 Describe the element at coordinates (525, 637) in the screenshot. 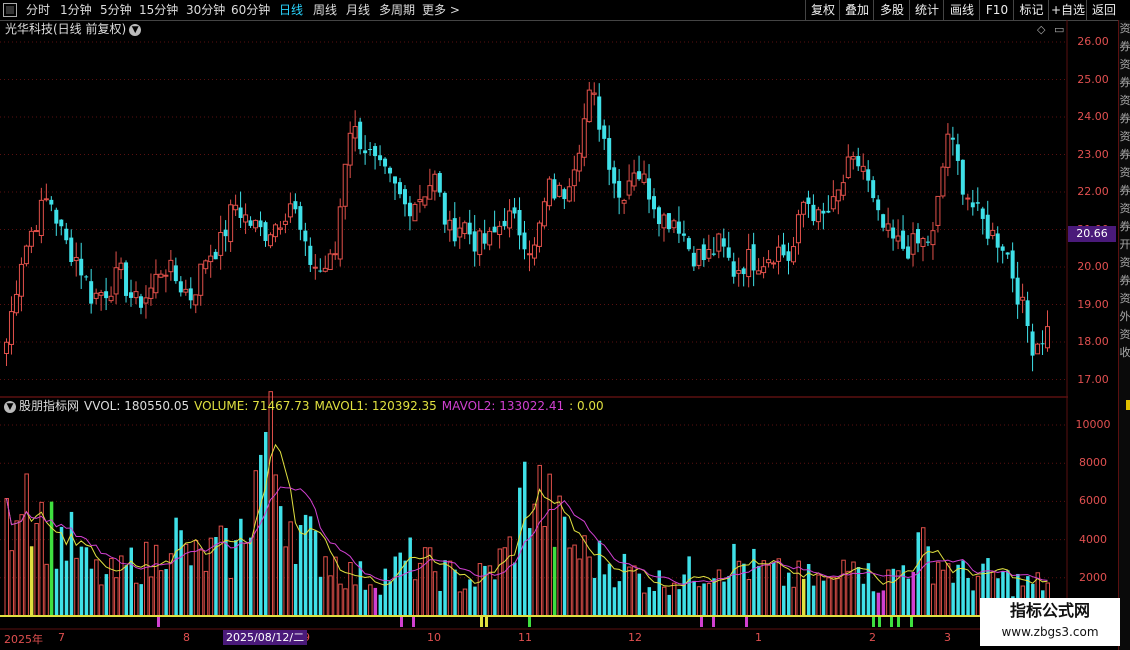

I see `date-tick-5: 11` at that location.